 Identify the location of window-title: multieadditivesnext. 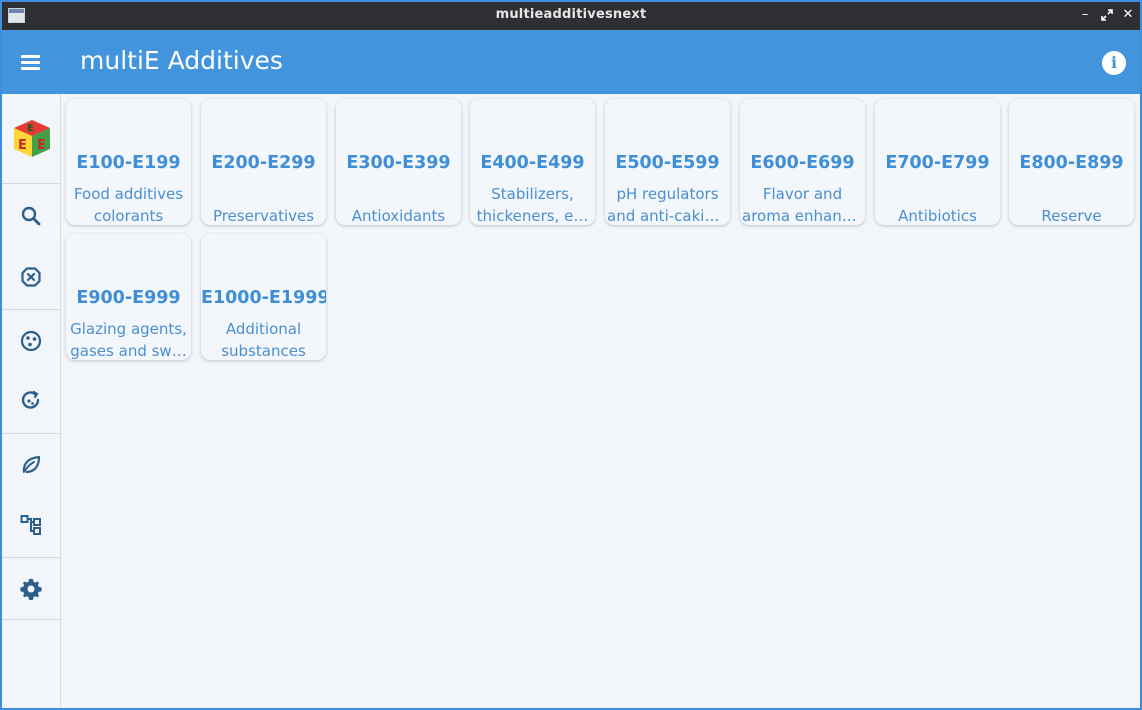
(571, 14).